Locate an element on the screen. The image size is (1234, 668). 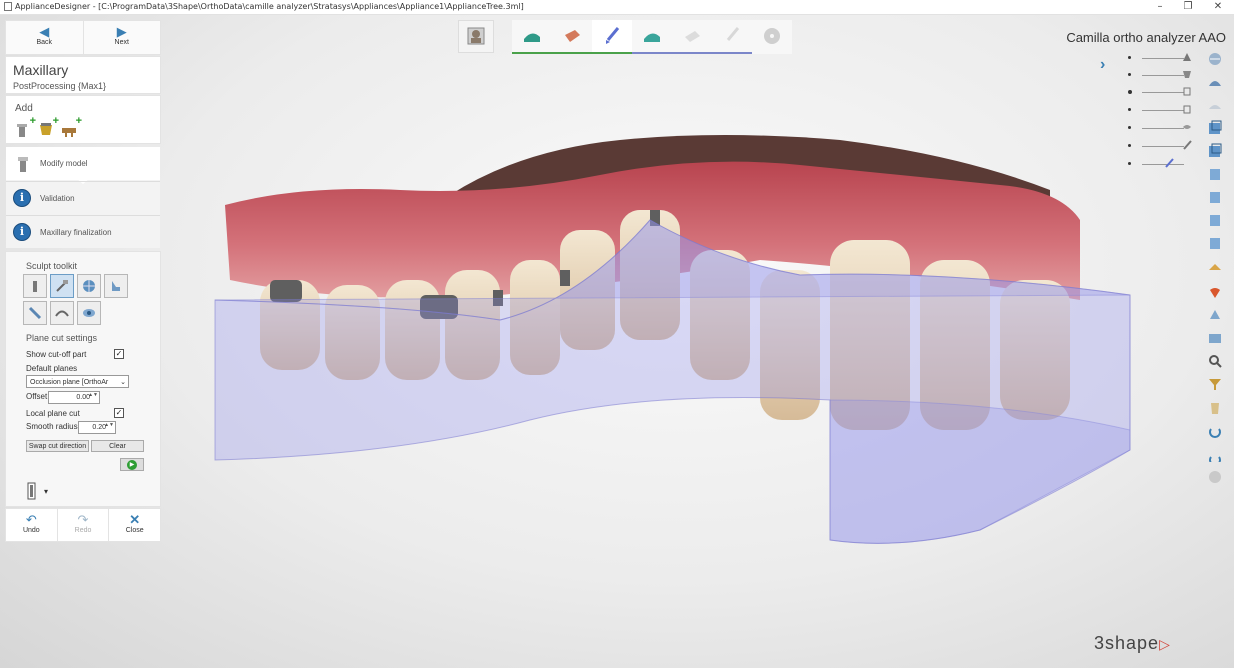
model-title: Maxillary is located at coordinates (41, 70).